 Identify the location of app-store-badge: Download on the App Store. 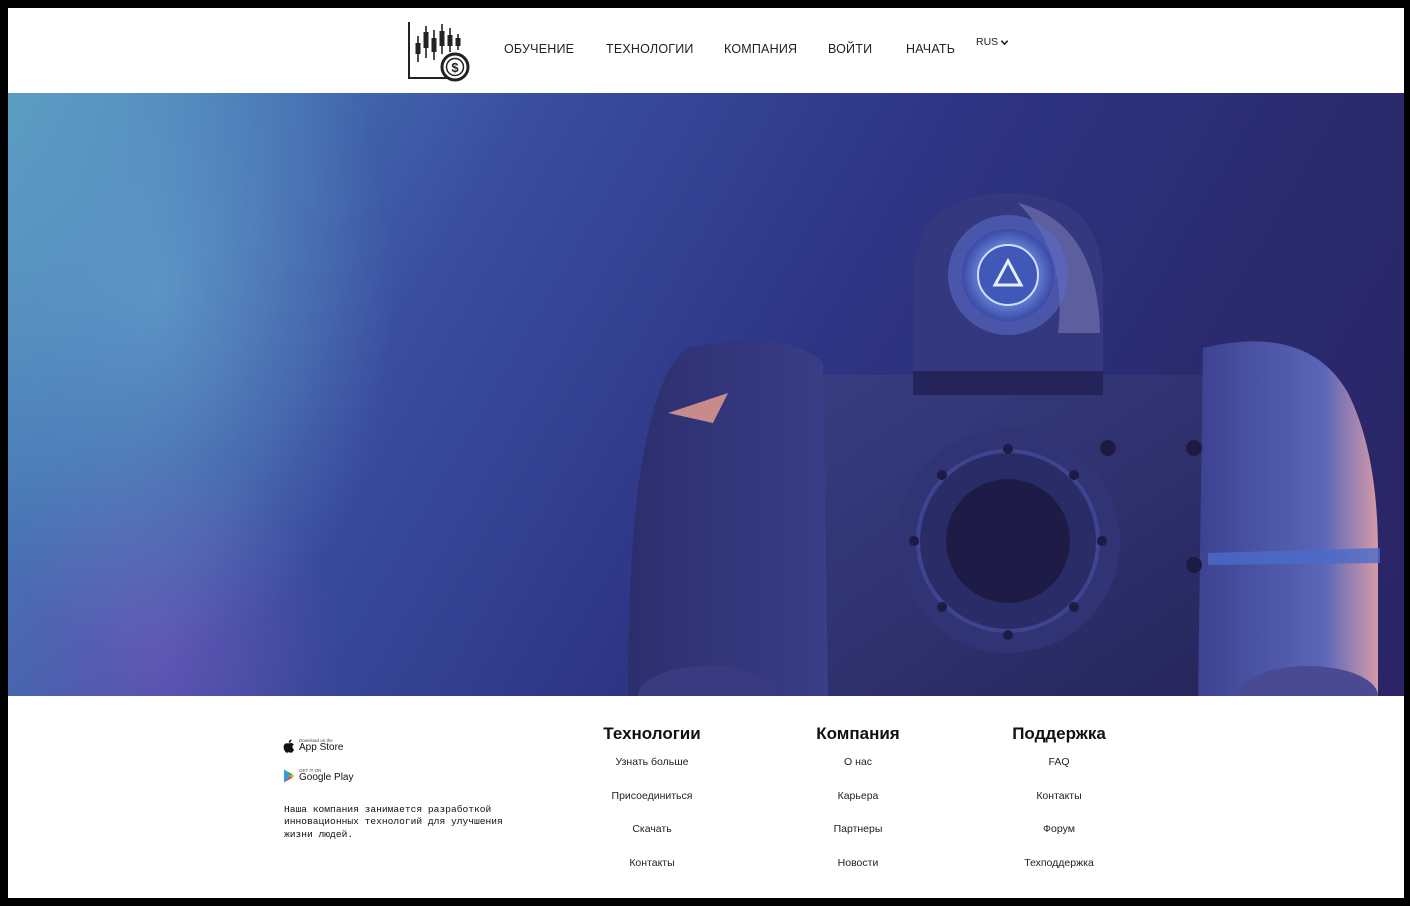
(313, 745).